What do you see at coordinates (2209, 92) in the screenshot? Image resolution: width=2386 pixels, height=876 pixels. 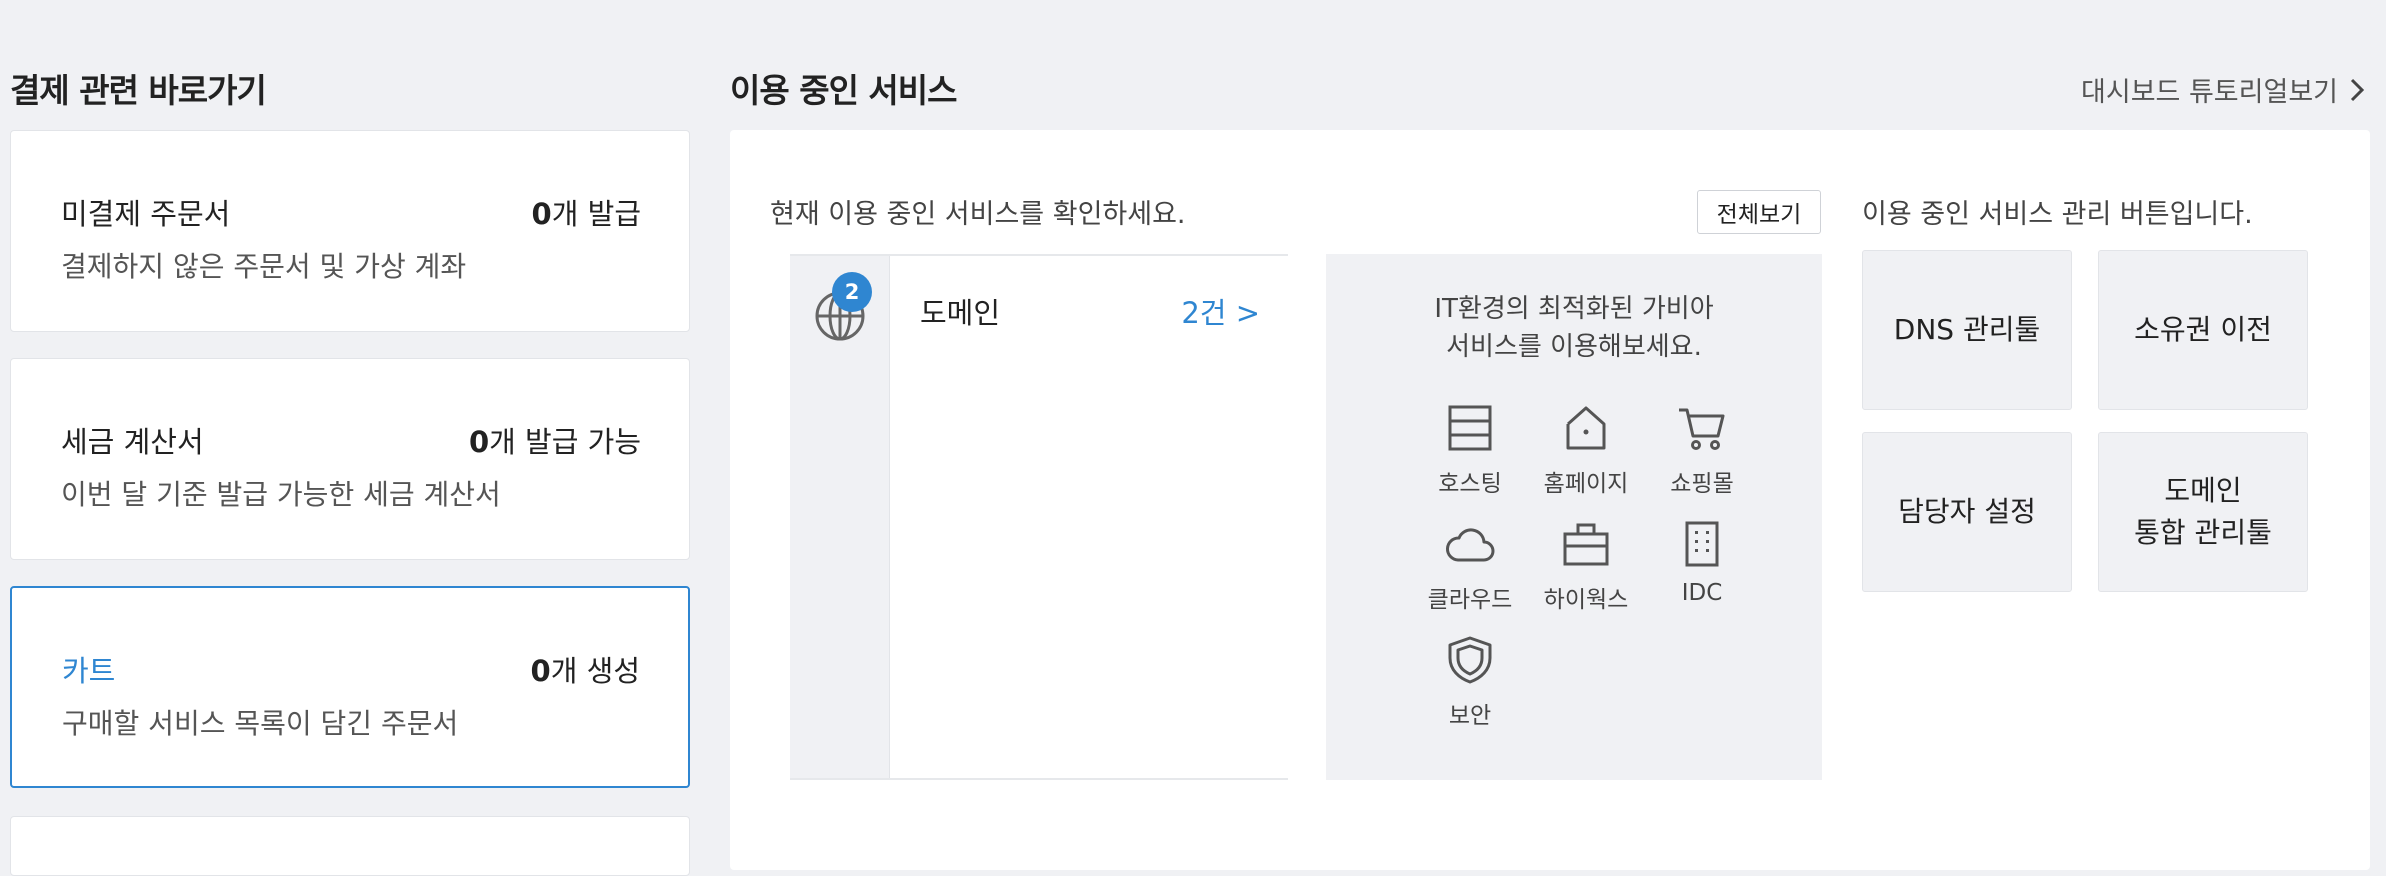 I see `tutorial-link-label: 대시보드 튜토리얼보기` at bounding box center [2209, 92].